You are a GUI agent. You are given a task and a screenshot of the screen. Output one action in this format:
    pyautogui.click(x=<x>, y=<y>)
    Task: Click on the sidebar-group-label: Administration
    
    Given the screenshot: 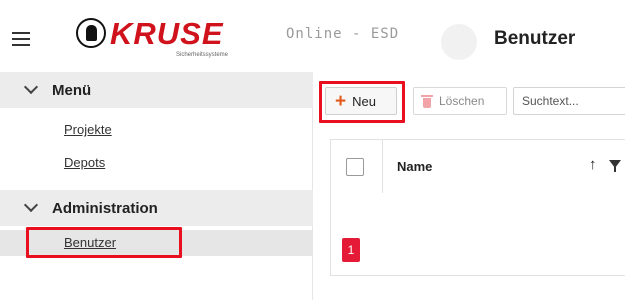 What is the action you would take?
    pyautogui.click(x=105, y=208)
    